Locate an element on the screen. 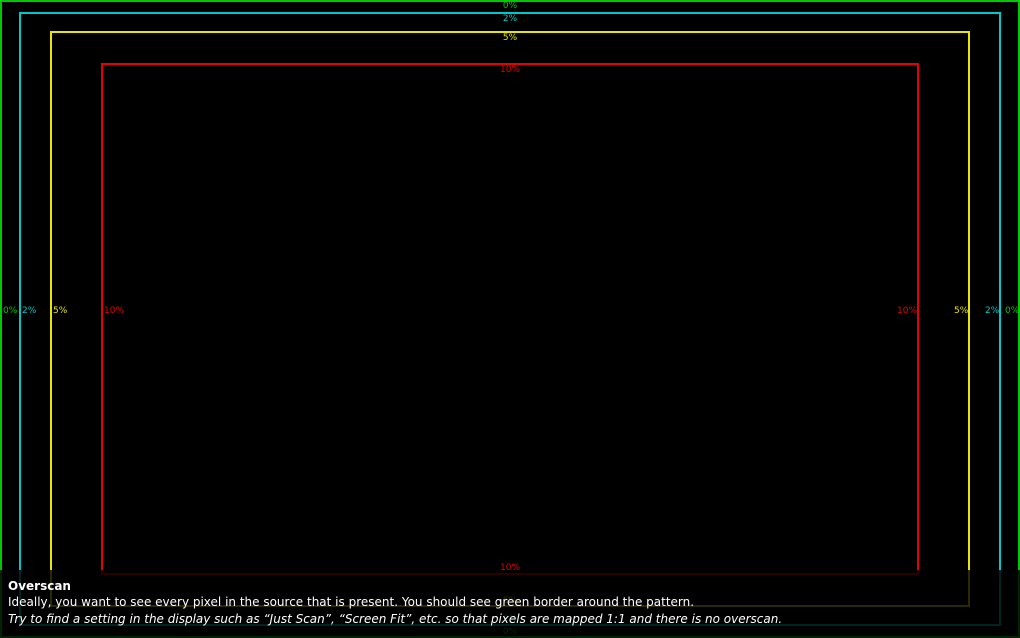 This screenshot has width=1020, height=638. label-left-10: 10% is located at coordinates (114, 311).